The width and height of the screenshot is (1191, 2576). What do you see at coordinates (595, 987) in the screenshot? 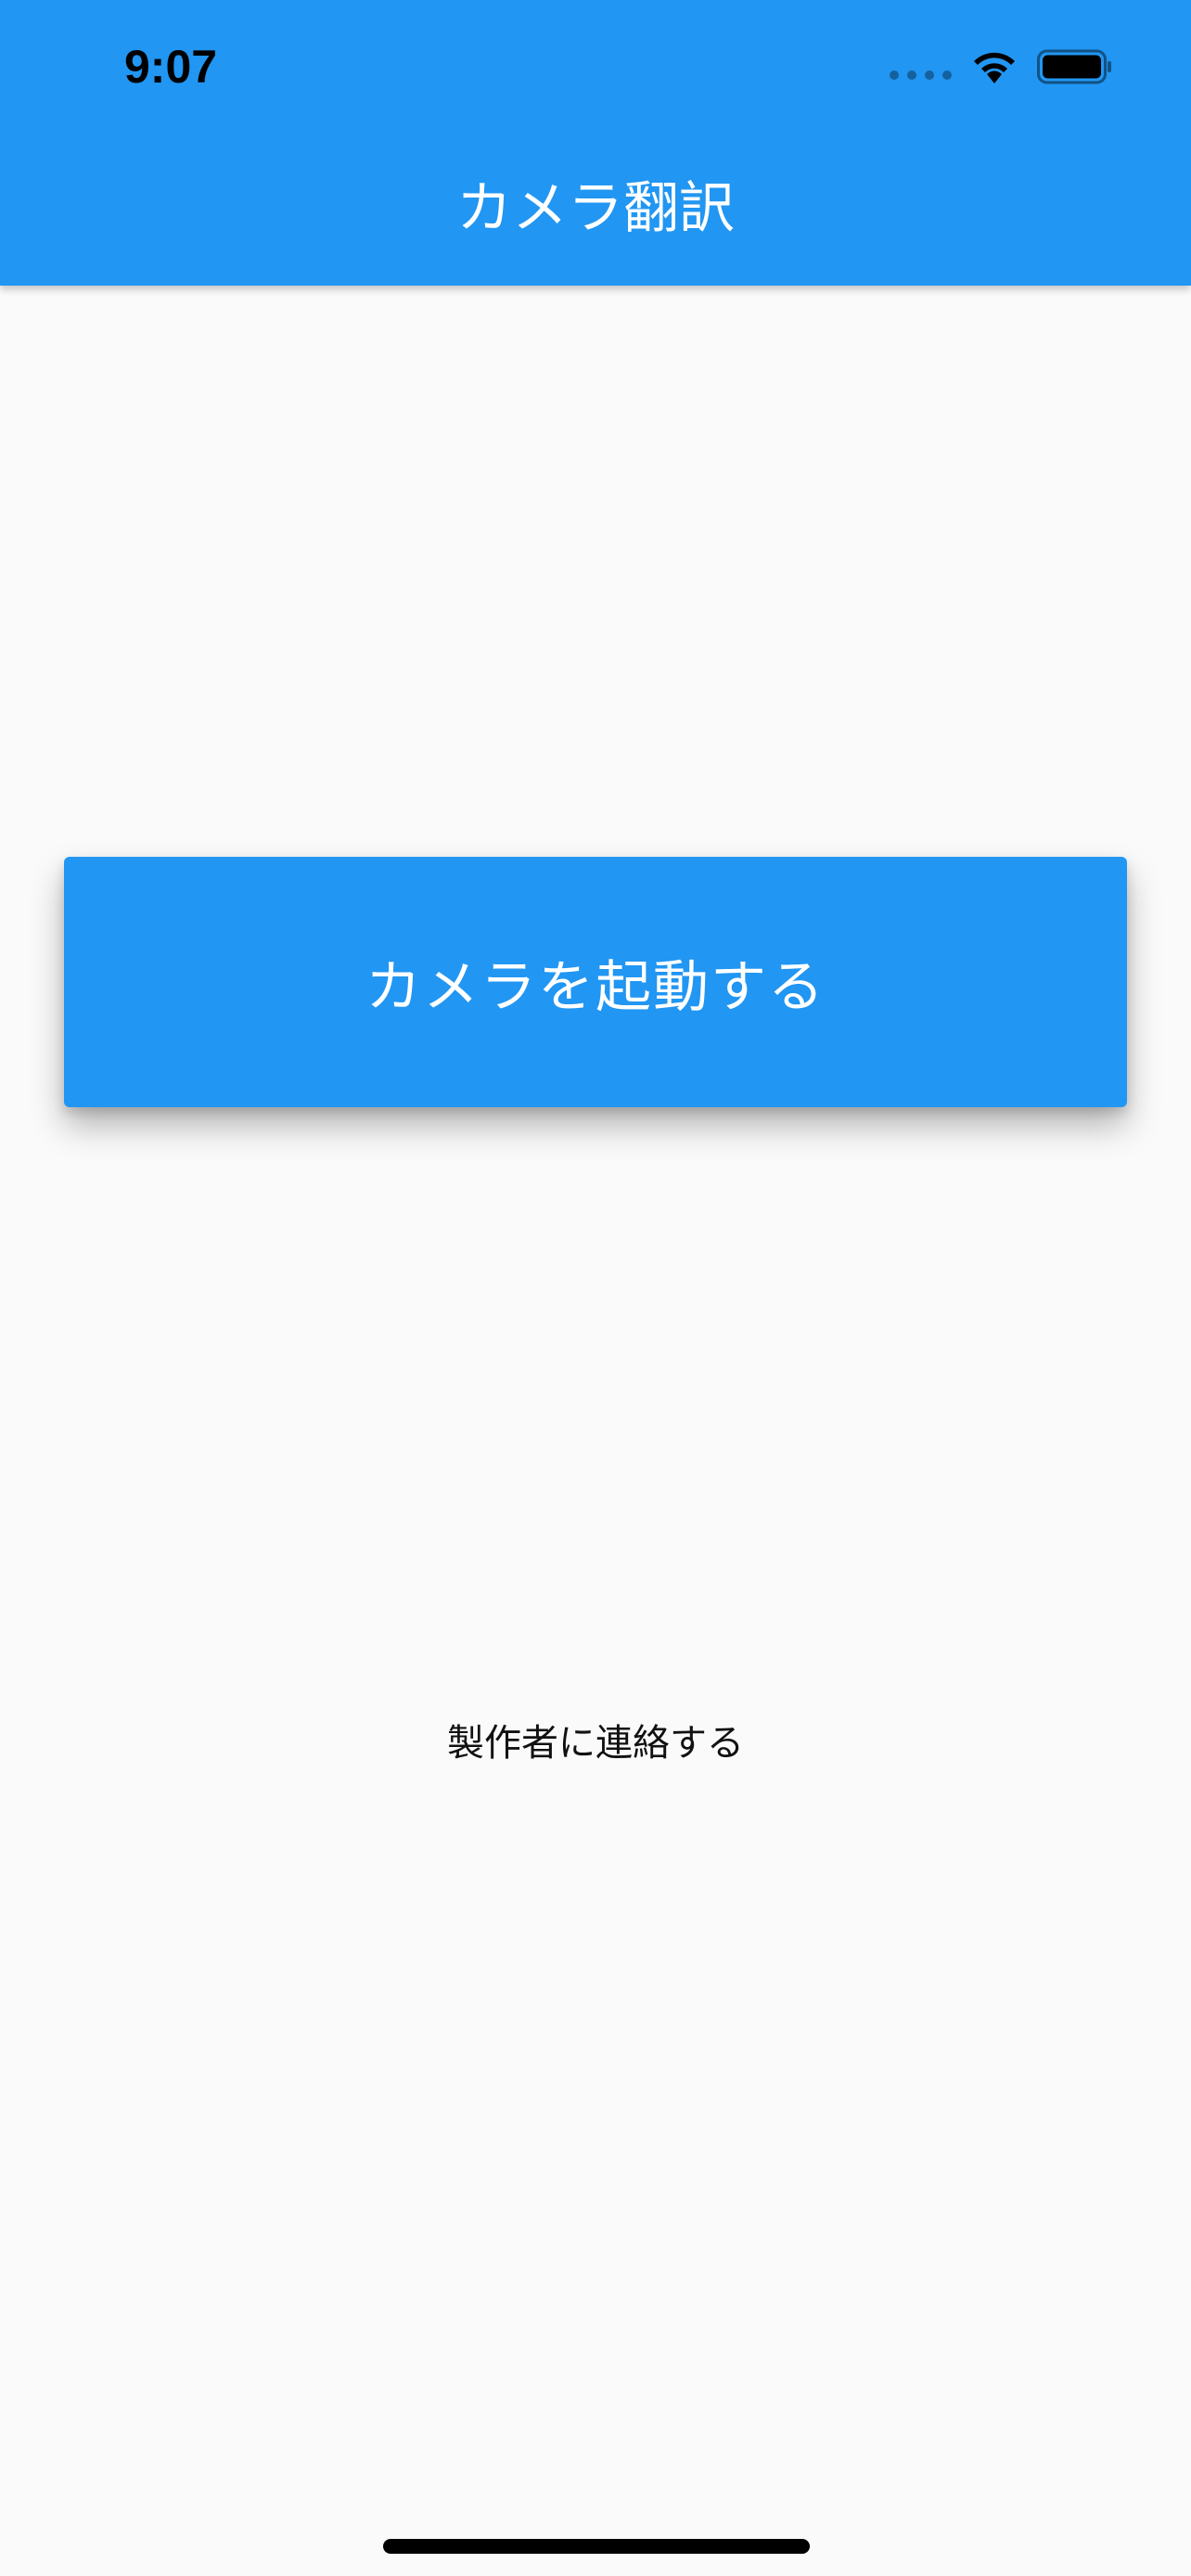
I see `launch-camera-button-label: カメラを起動する` at bounding box center [595, 987].